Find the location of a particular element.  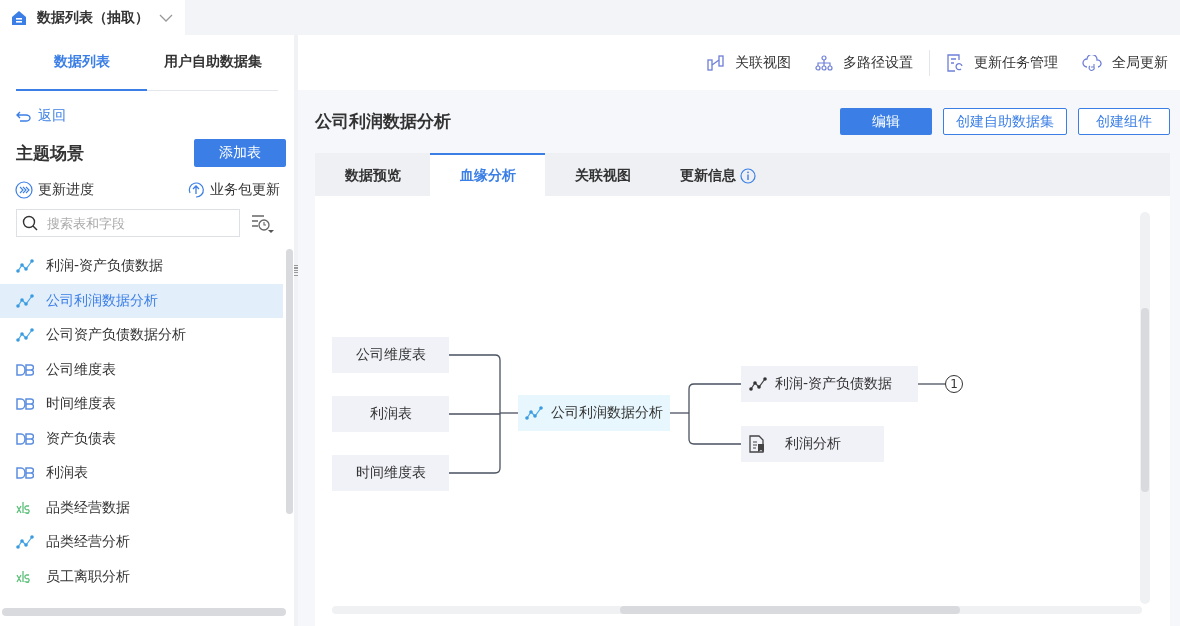

search-icon is located at coordinates (30, 223).